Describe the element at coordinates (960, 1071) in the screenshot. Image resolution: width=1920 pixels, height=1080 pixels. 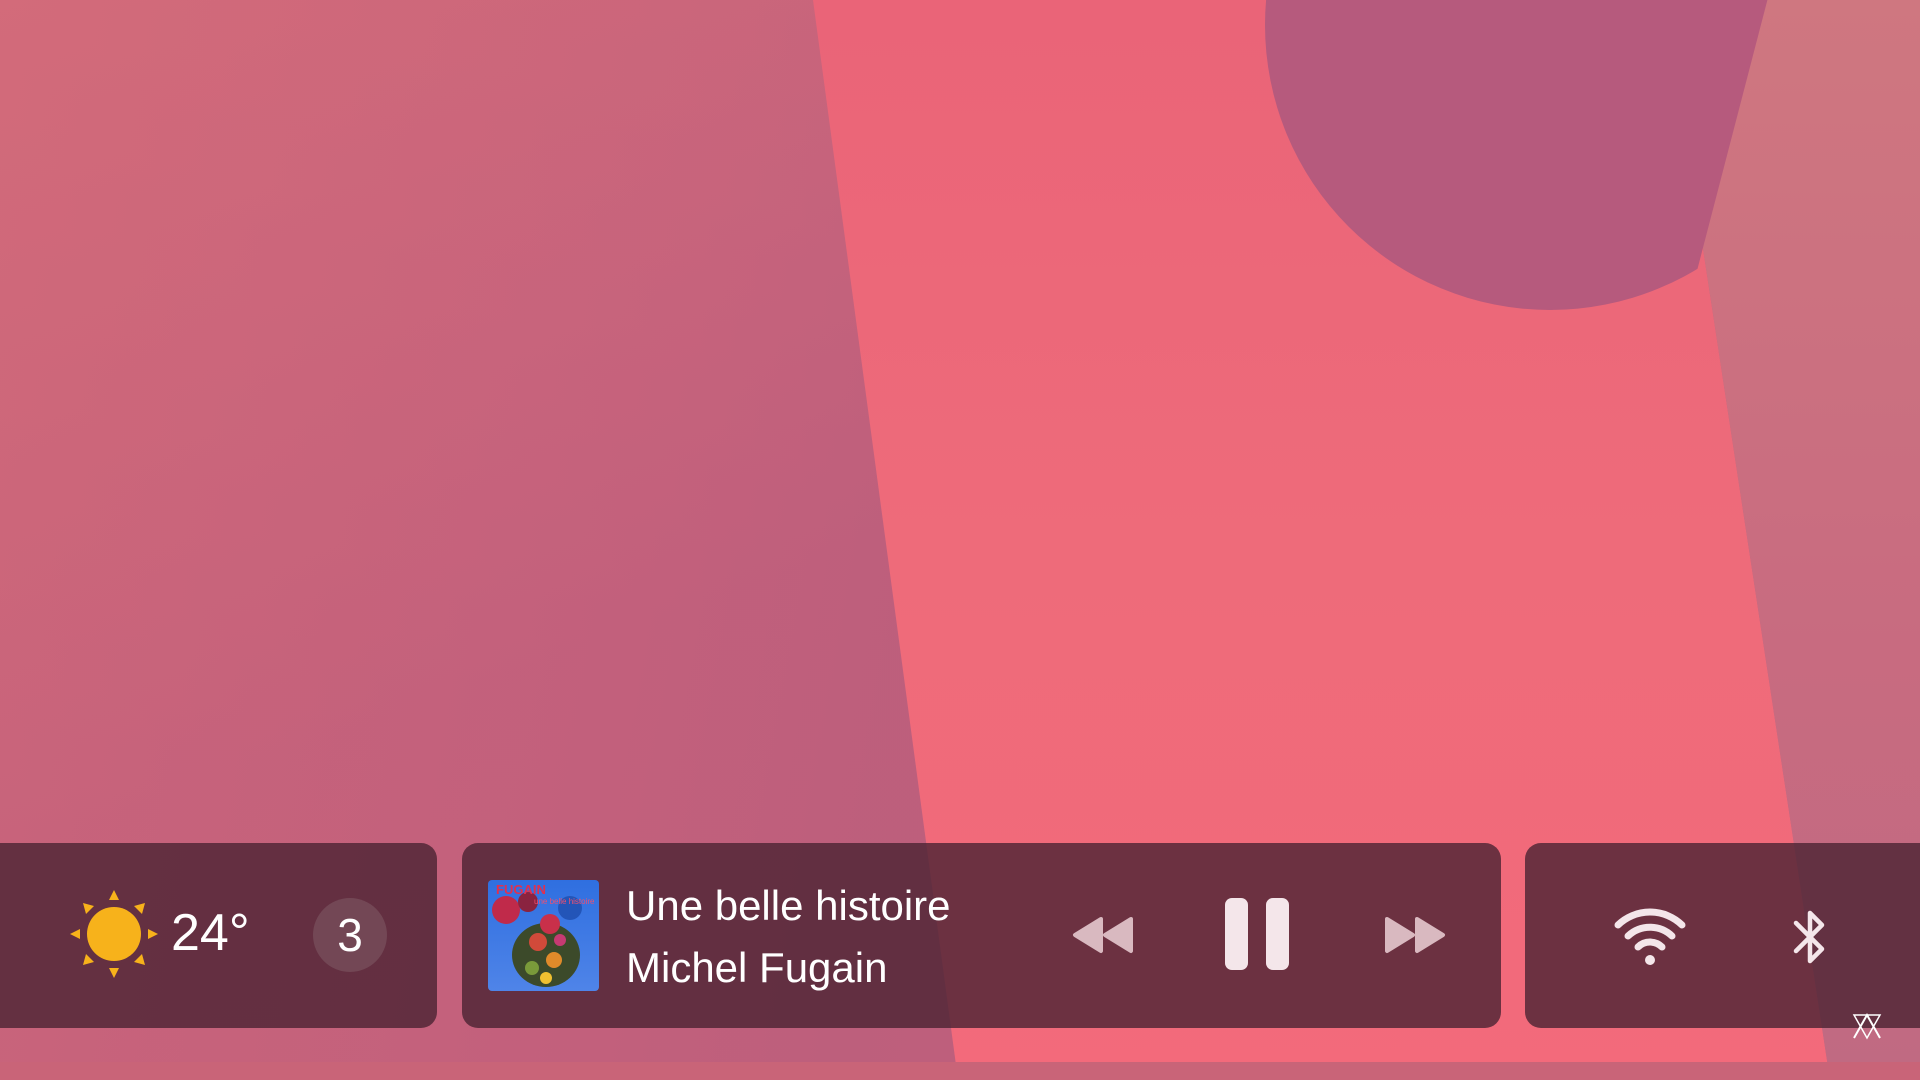
I see `wallpaper-bottom-strip` at that location.